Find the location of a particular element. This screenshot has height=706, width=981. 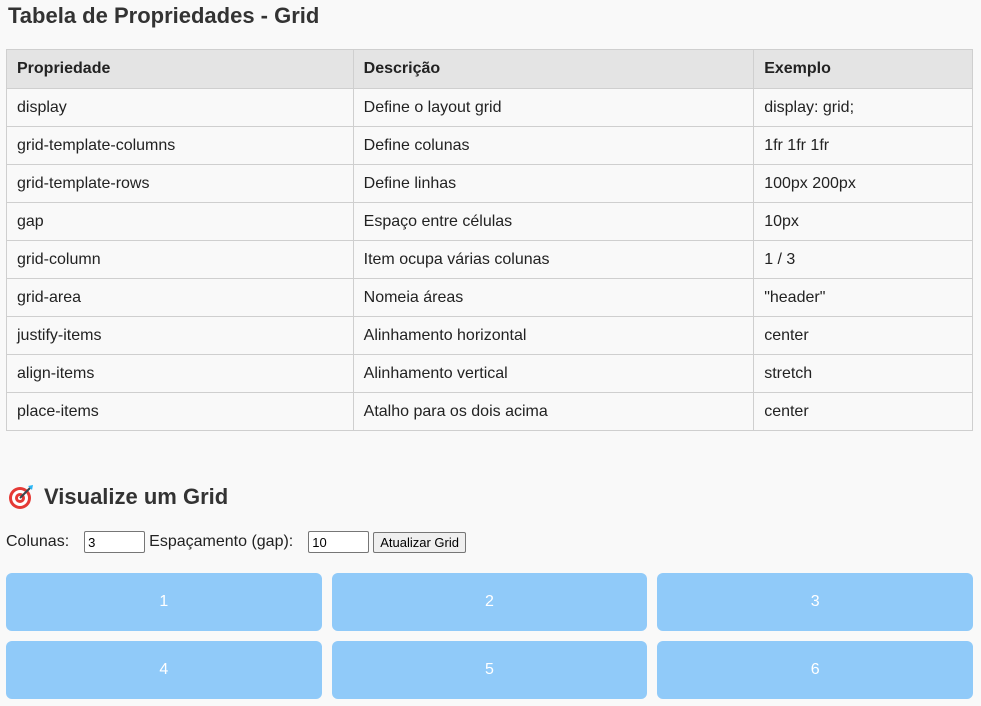

visualize-heading-text: Visualize um Grid is located at coordinates (136, 496).